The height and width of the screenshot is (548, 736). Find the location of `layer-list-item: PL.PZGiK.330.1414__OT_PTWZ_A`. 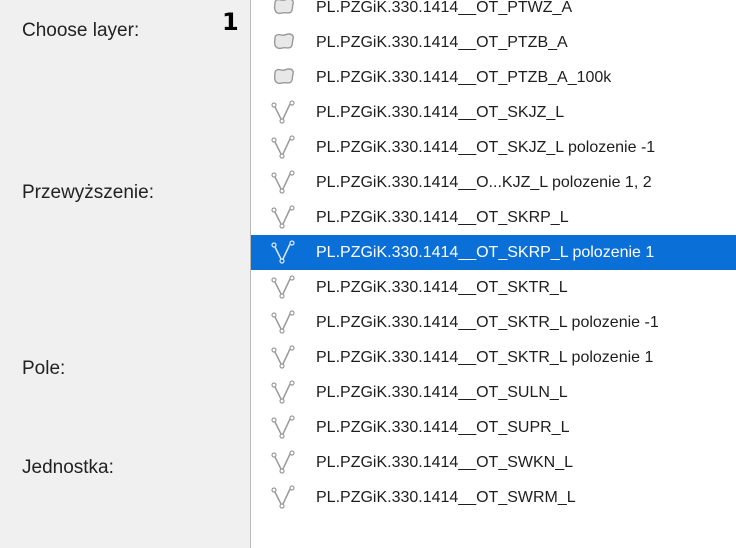

layer-list-item: PL.PZGiK.330.1414__OT_PTWZ_A is located at coordinates (493, 12).